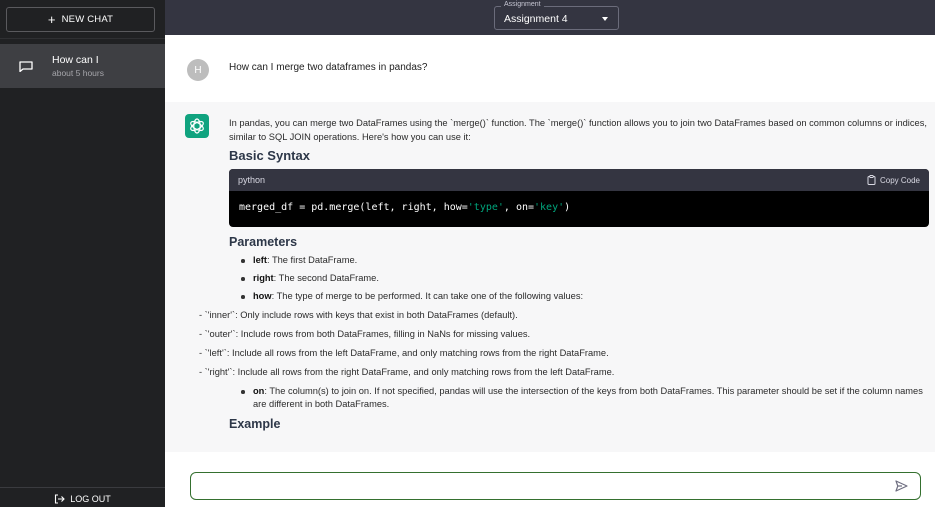  Describe the element at coordinates (579, 278) in the screenshot. I see `param-item: right: The second DataFrame.` at that location.